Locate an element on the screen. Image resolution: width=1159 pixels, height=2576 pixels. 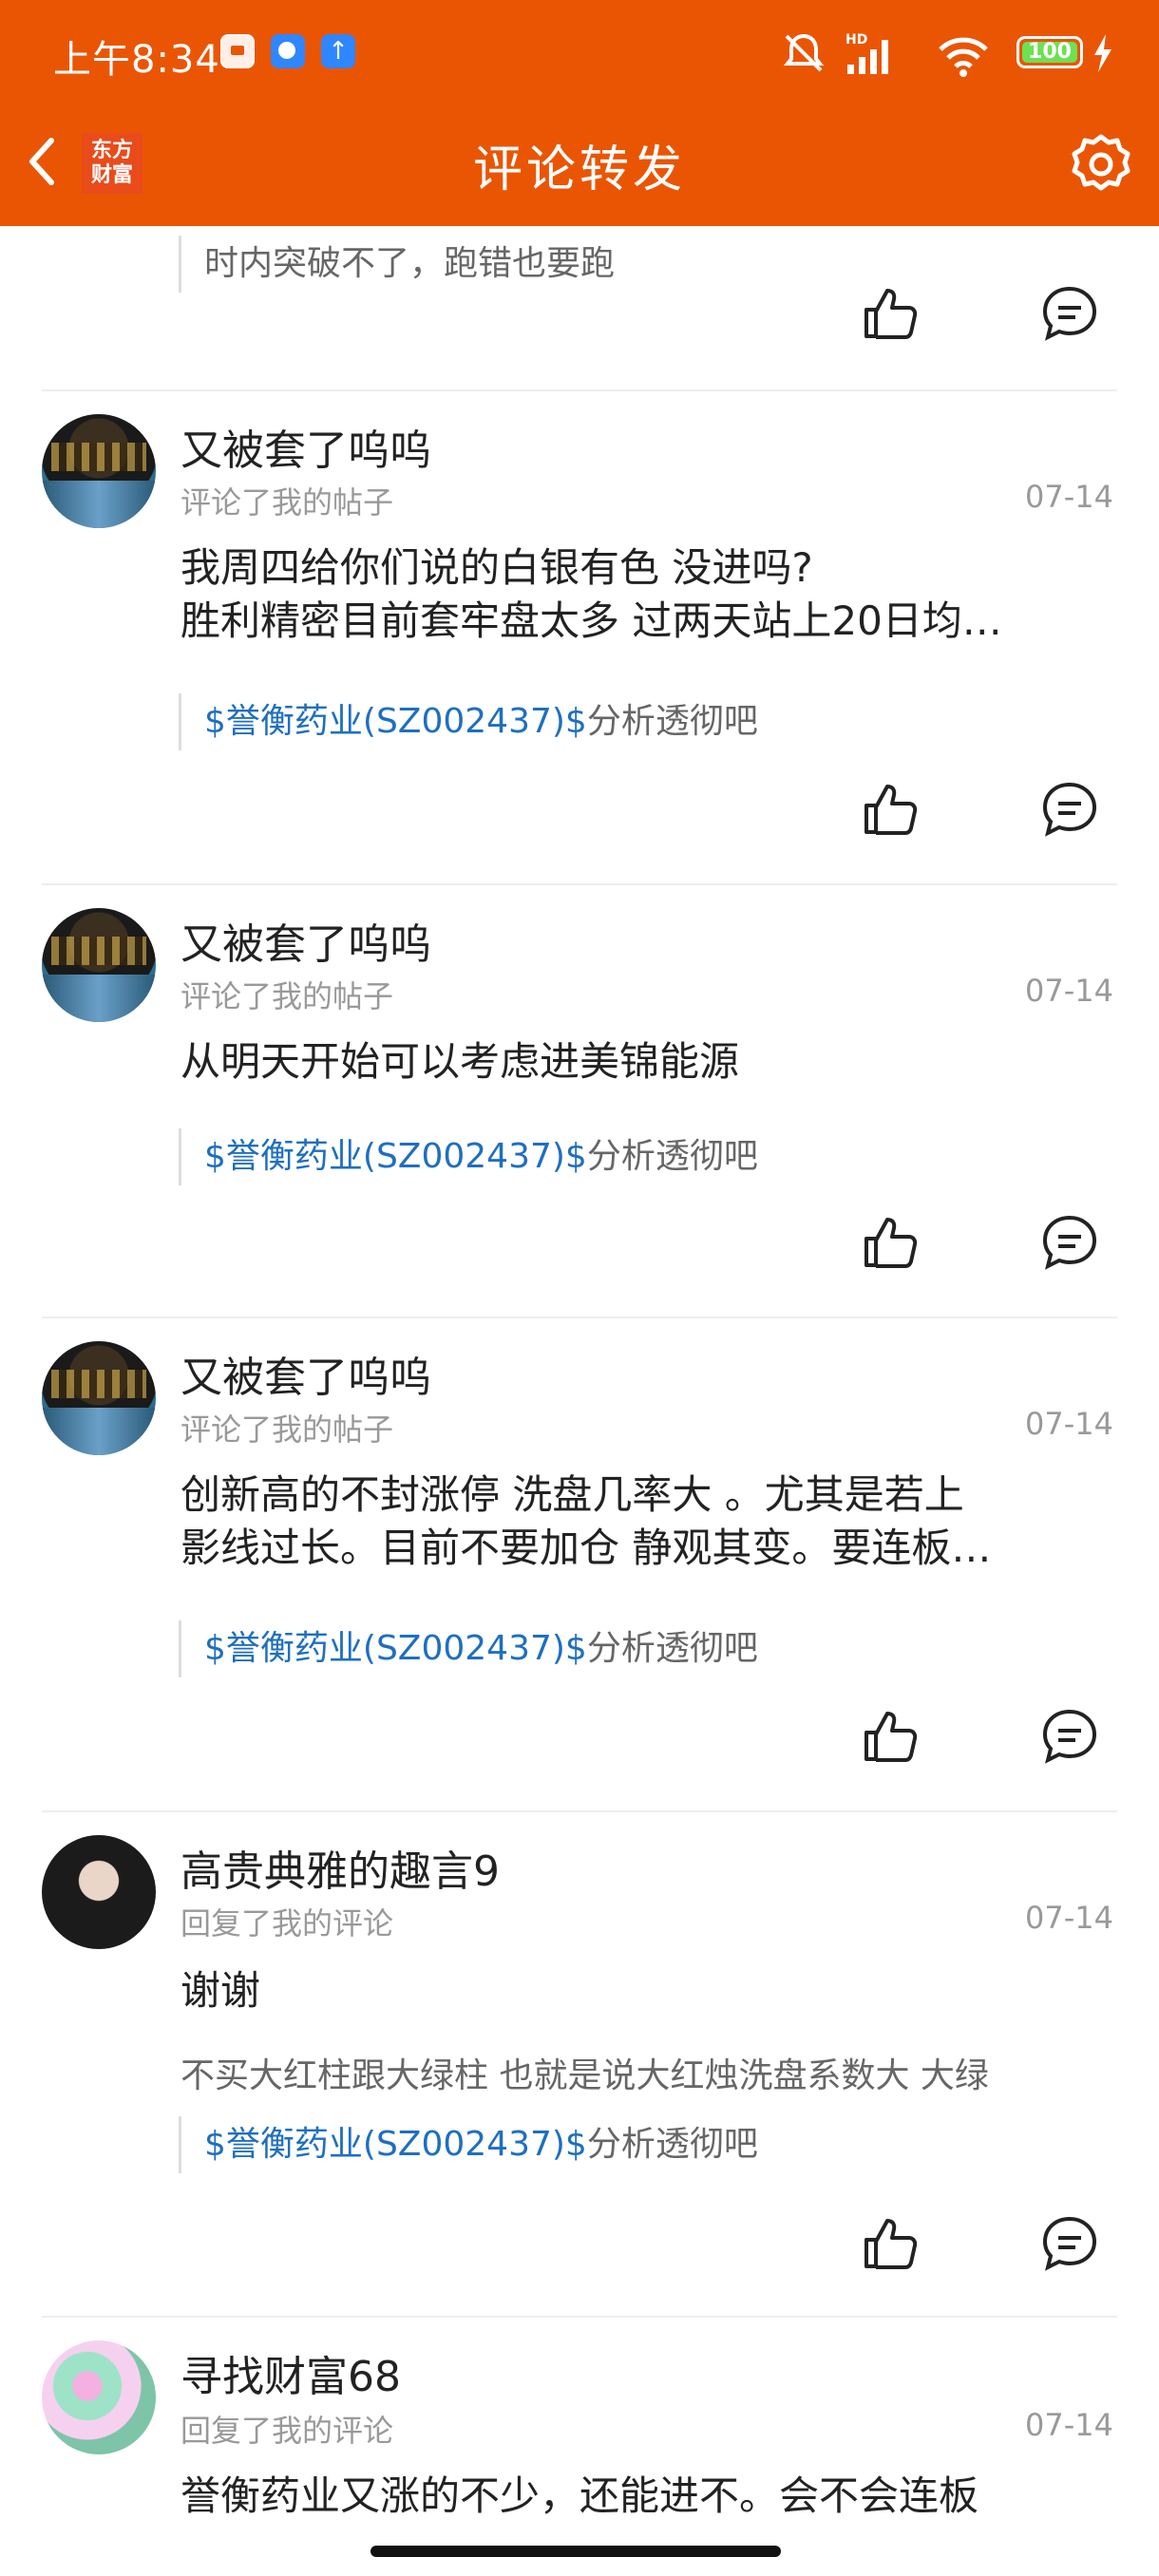
wifi-icon is located at coordinates (963, 57).